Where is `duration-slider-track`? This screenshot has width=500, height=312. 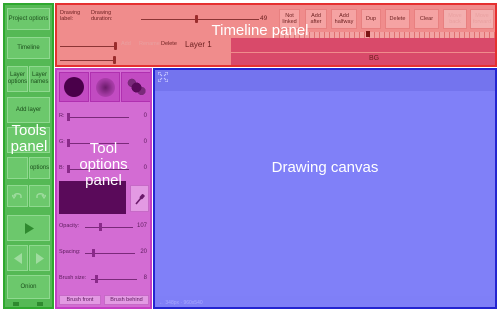 duration-slider-track is located at coordinates (200, 19).